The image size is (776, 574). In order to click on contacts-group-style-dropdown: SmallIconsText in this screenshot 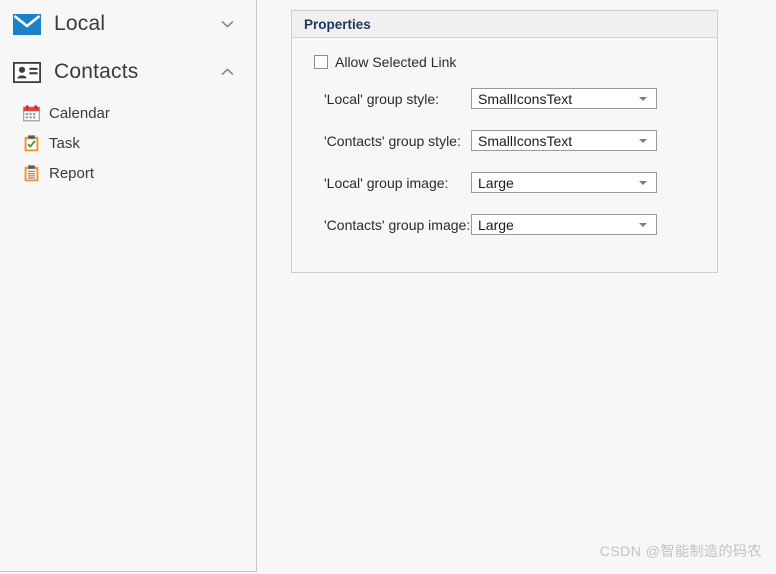, I will do `click(564, 140)`.